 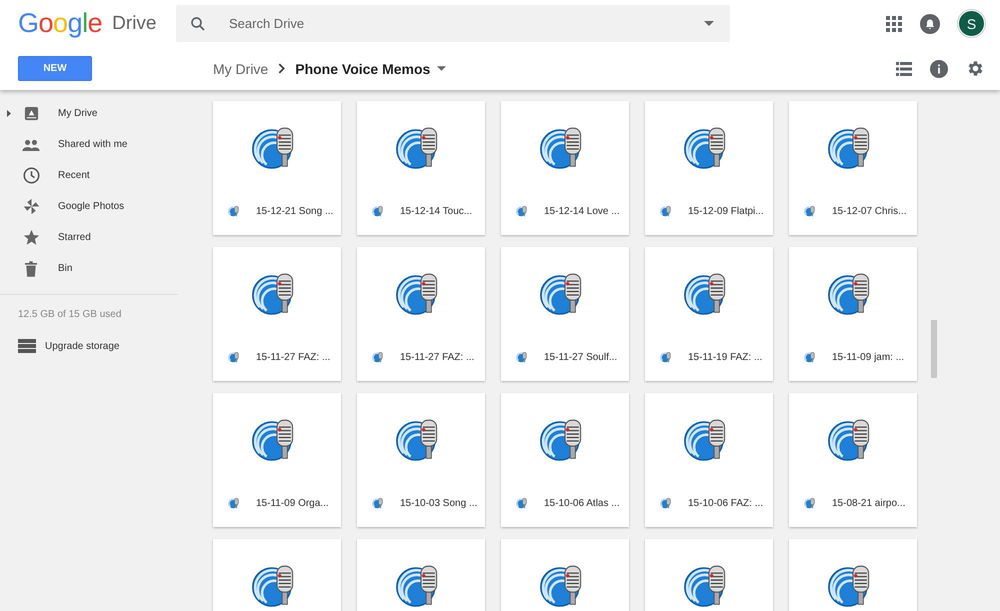 What do you see at coordinates (31, 113) in the screenshot?
I see `drive-icon` at bounding box center [31, 113].